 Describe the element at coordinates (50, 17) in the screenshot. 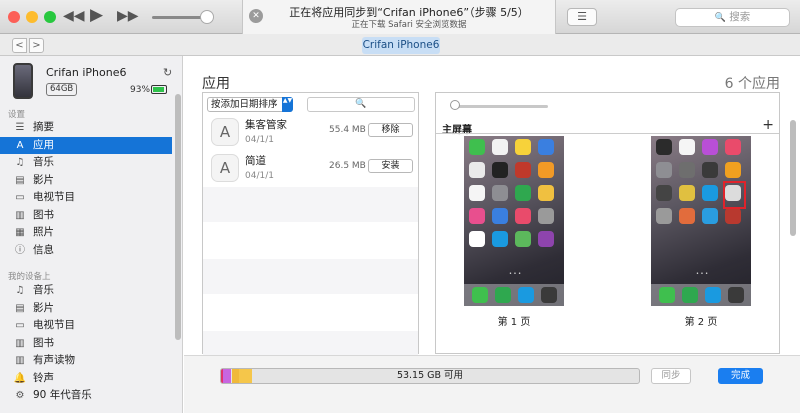

I see `zoom-window-button` at that location.